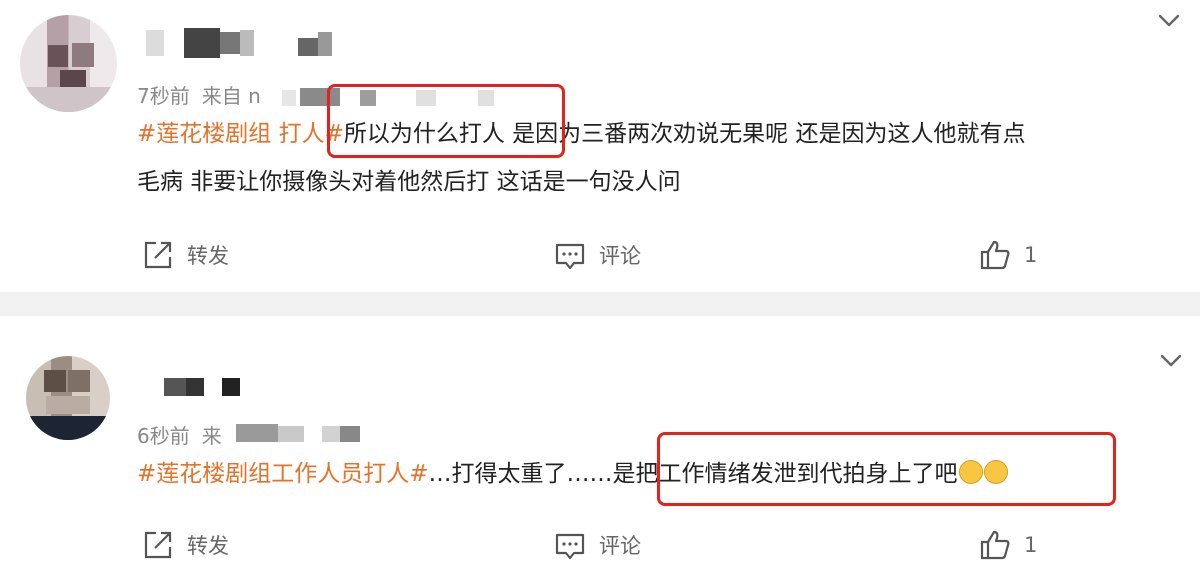 This screenshot has height=582, width=1200. I want to click on topic-hashtag: #莲花楼剧组 打人#, so click(240, 134).